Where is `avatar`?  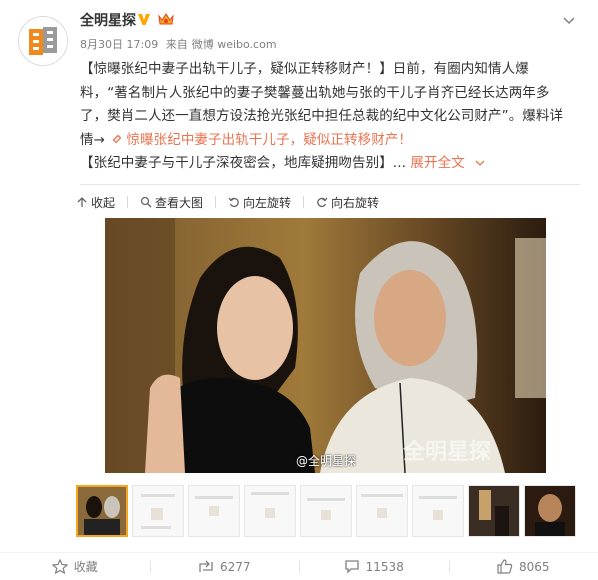 avatar is located at coordinates (43, 41).